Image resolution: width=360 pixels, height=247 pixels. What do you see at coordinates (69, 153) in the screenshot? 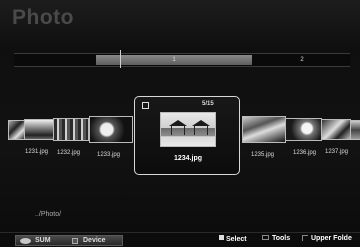
I see `thumbnail-label: 1232.jpg` at bounding box center [69, 153].